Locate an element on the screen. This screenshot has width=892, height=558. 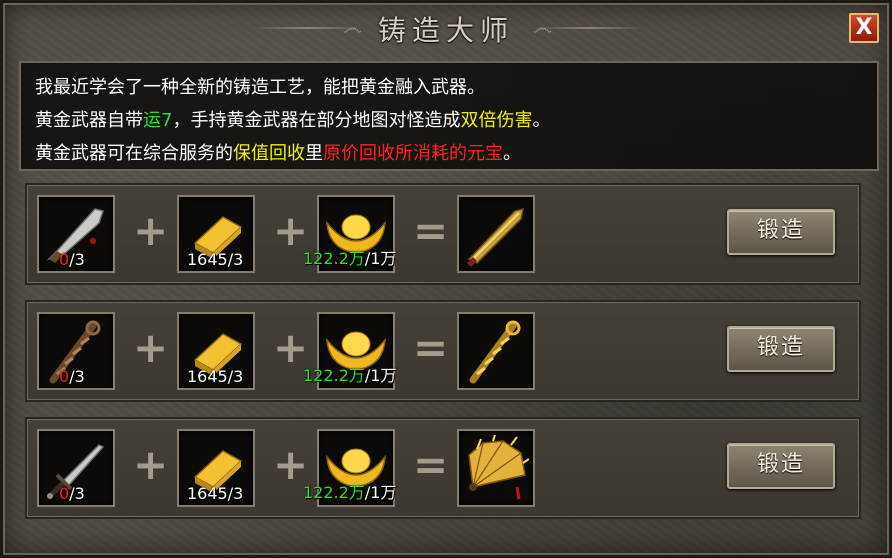
description-line-1: 我最近学会了一种全新的铸造工艺，能把黄金融入武器。 is located at coordinates (449, 87).